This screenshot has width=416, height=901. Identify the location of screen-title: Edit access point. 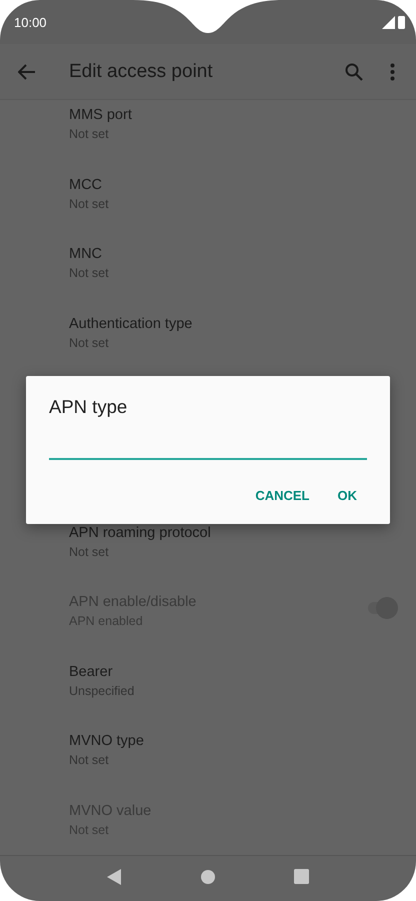
(141, 71).